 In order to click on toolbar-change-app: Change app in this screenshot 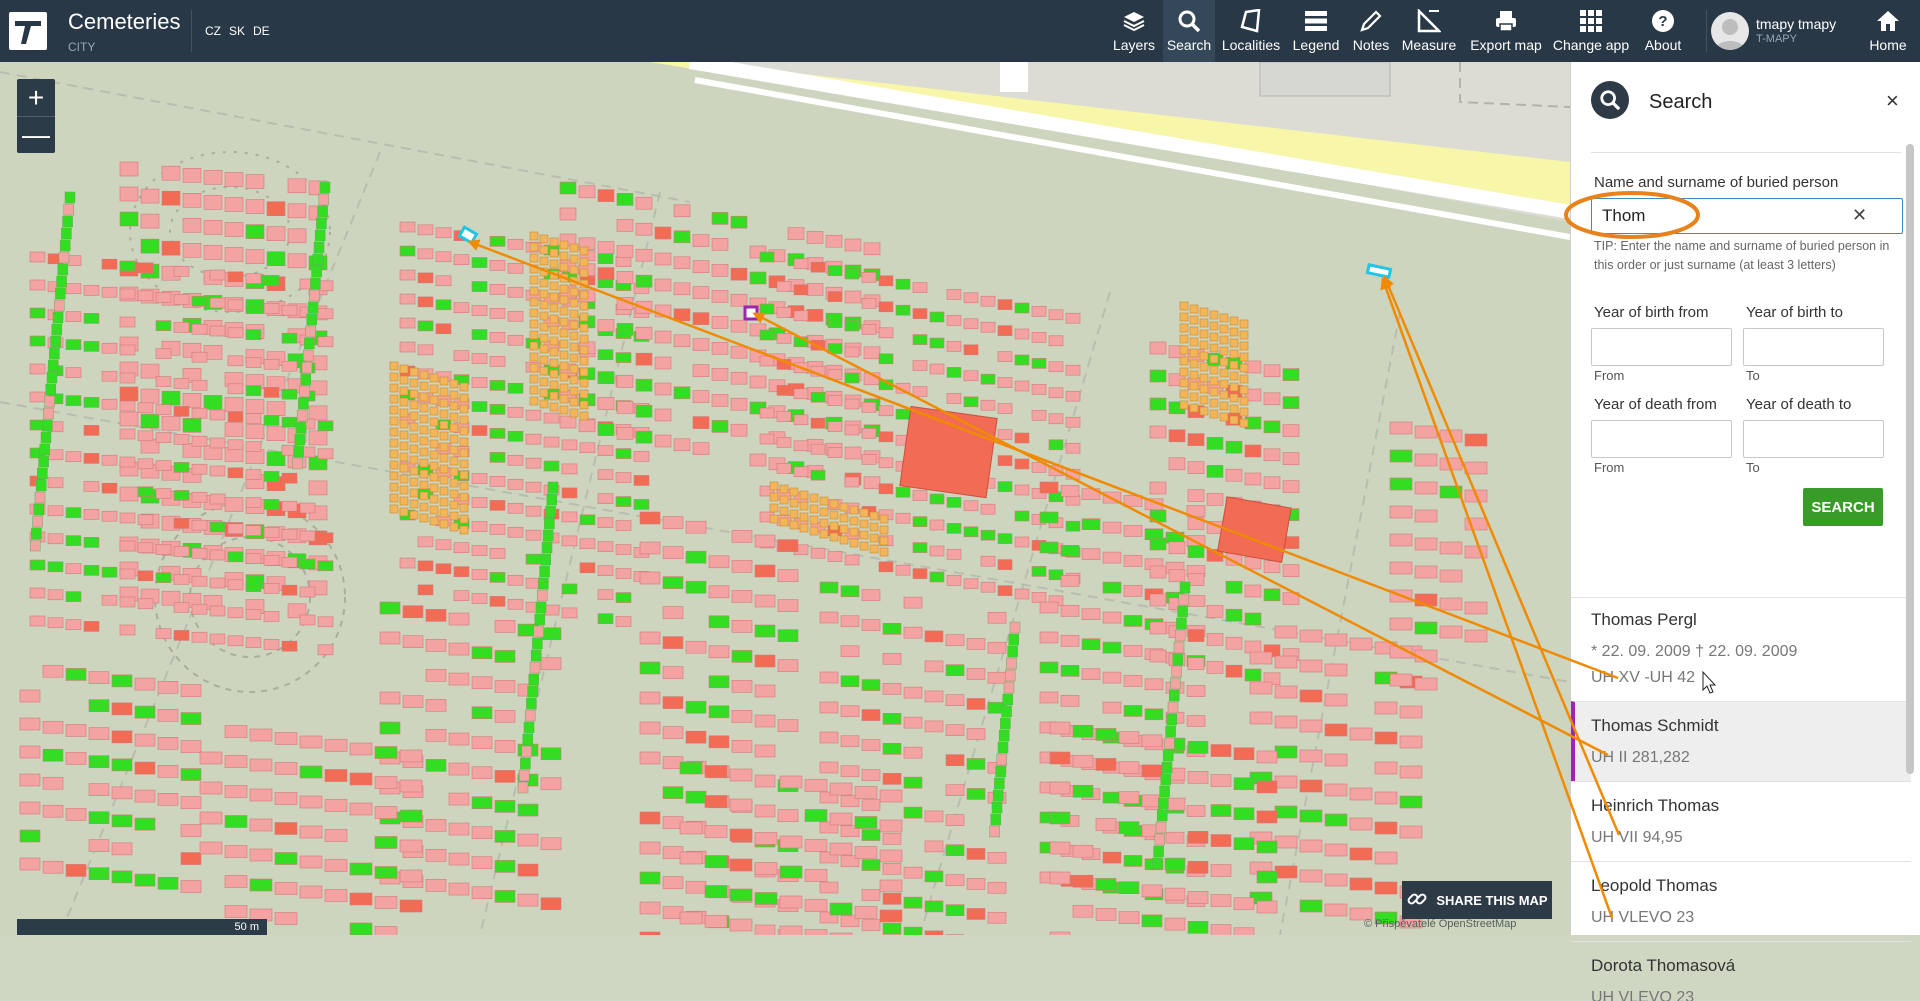, I will do `click(1591, 31)`.